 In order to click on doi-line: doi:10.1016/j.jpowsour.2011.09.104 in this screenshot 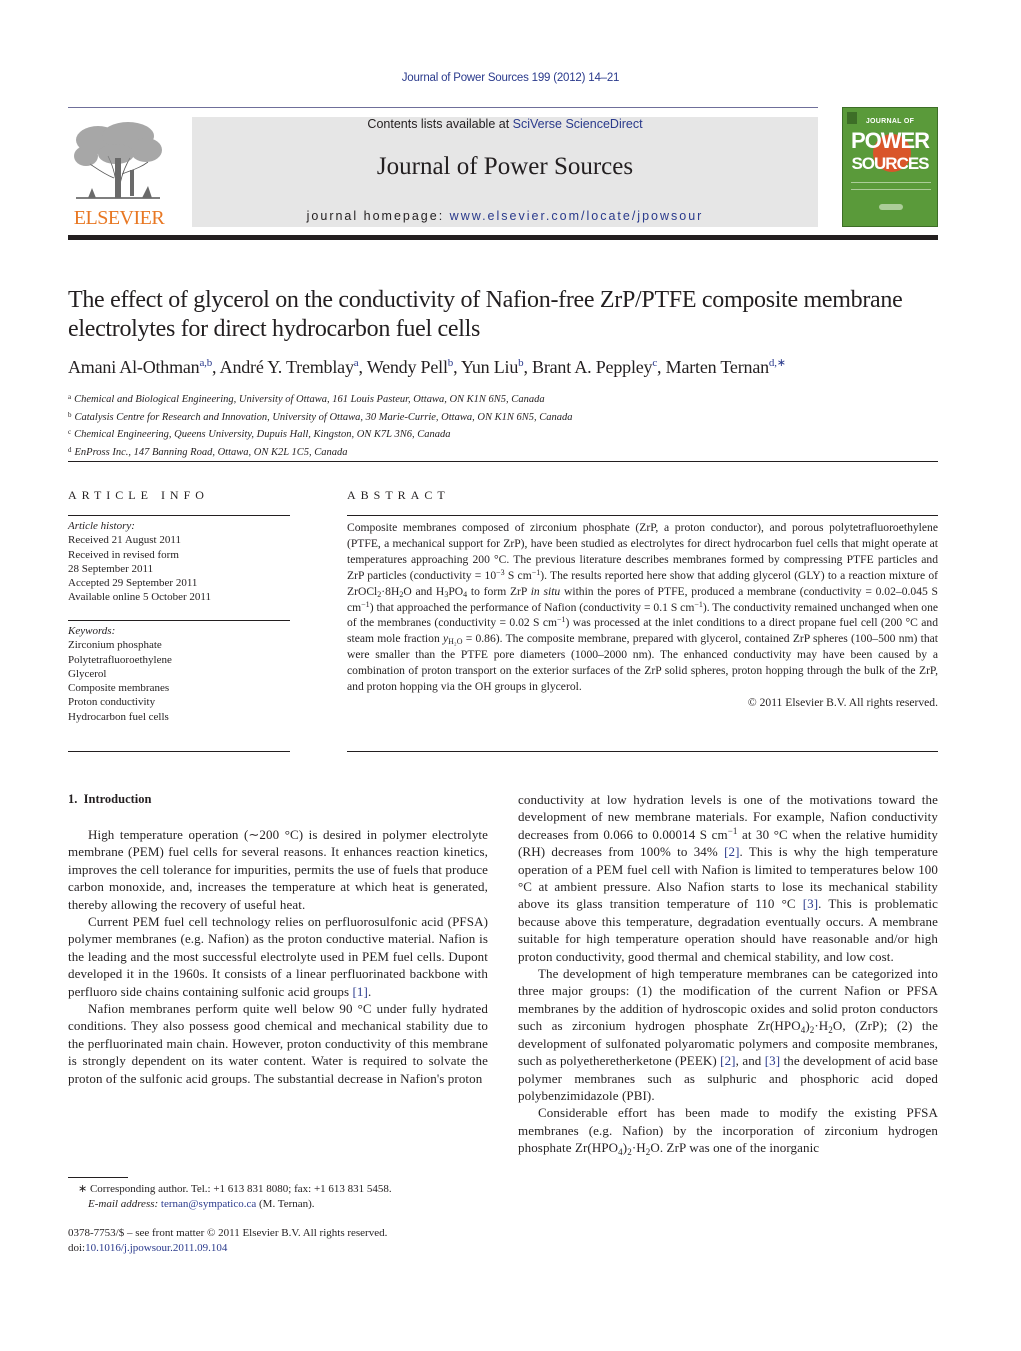, I will do `click(148, 1248)`.